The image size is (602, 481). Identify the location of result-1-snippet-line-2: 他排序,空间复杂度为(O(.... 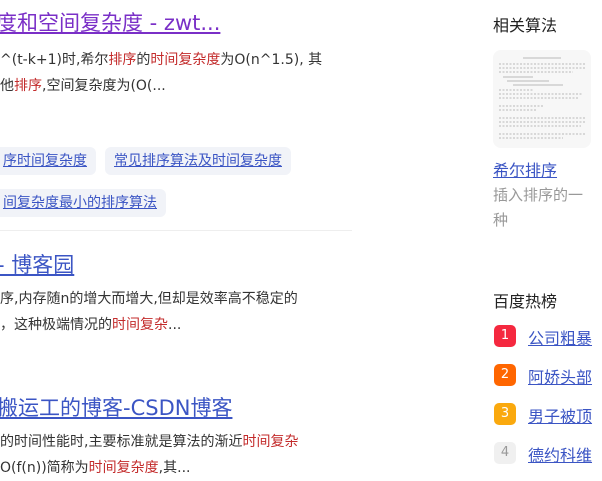
(83, 86).